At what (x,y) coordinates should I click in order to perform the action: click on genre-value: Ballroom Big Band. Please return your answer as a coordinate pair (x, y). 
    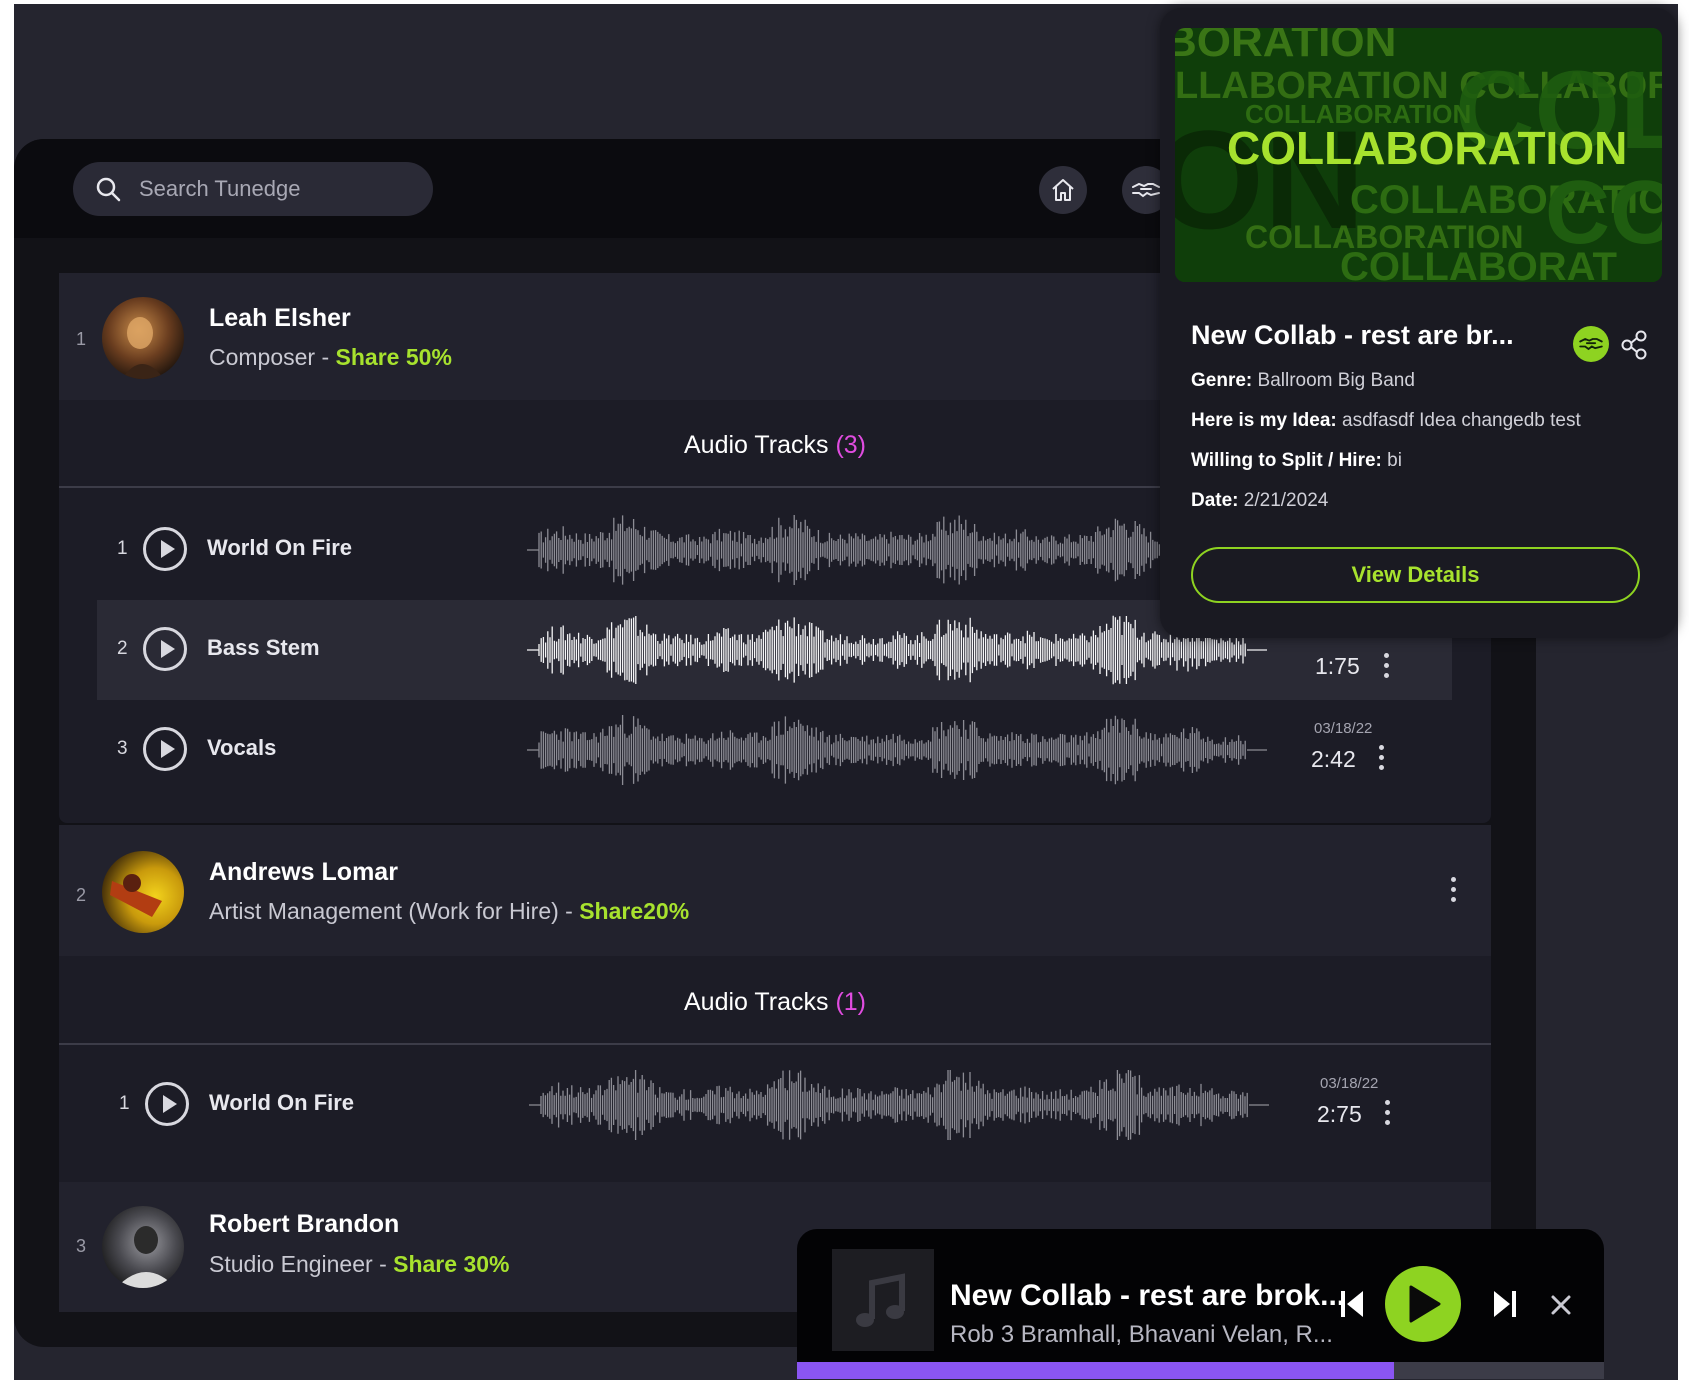
    Looking at the image, I should click on (1336, 380).